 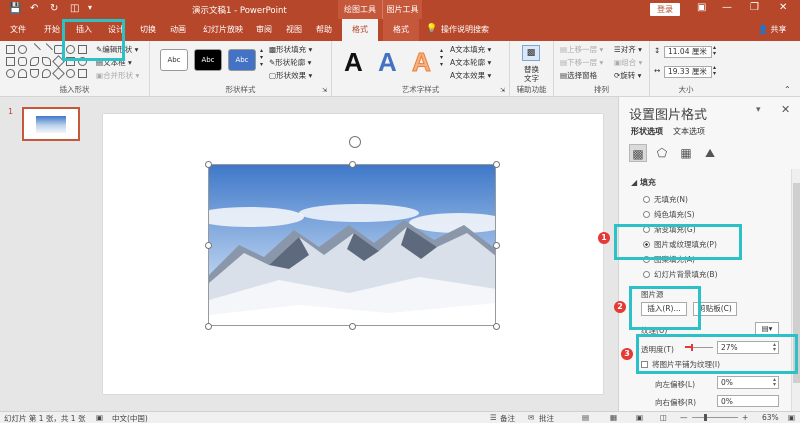 I want to click on text-fill-button: A文本填充 ▾, so click(x=470, y=49).